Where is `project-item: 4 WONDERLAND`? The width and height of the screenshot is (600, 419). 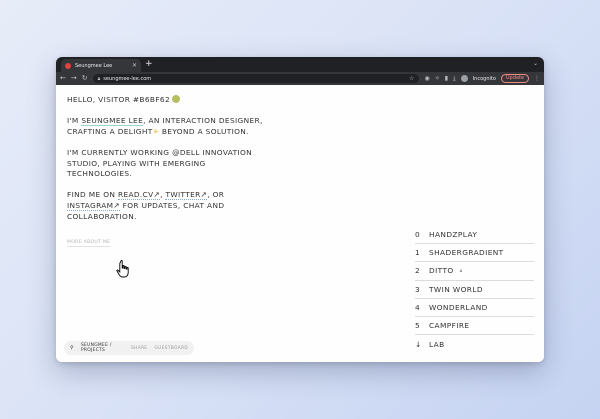 project-item: 4 WONDERLAND is located at coordinates (474, 308).